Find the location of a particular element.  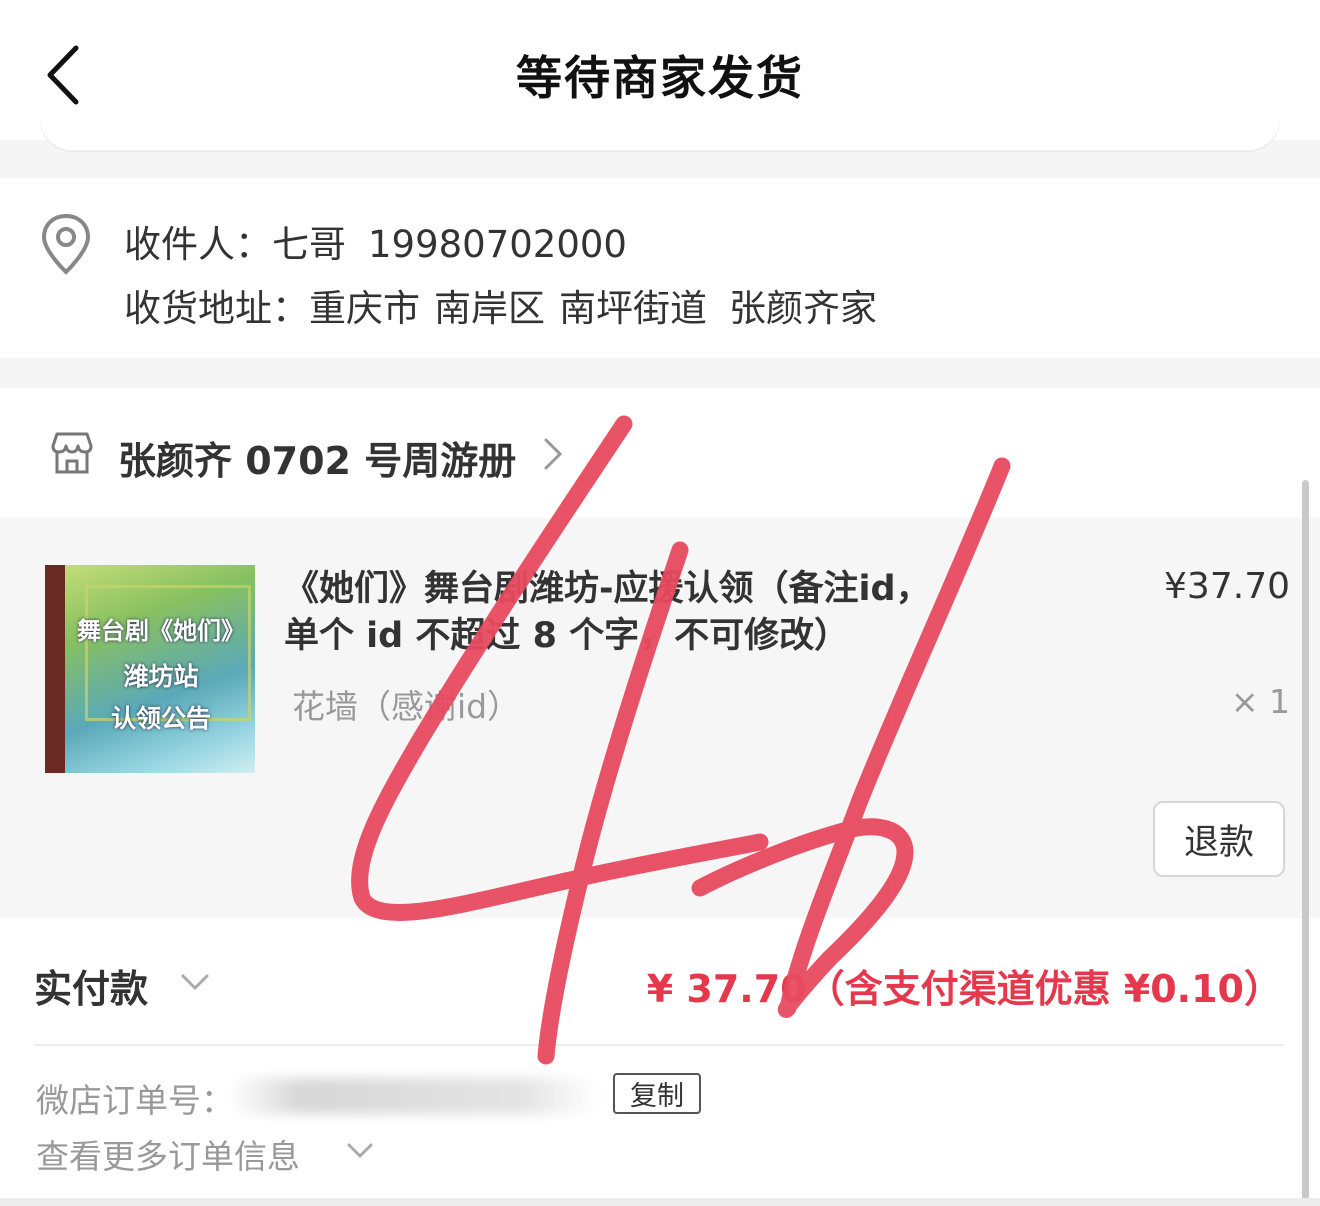

product-spec: 花墙（感谢id） is located at coordinates (406, 706).